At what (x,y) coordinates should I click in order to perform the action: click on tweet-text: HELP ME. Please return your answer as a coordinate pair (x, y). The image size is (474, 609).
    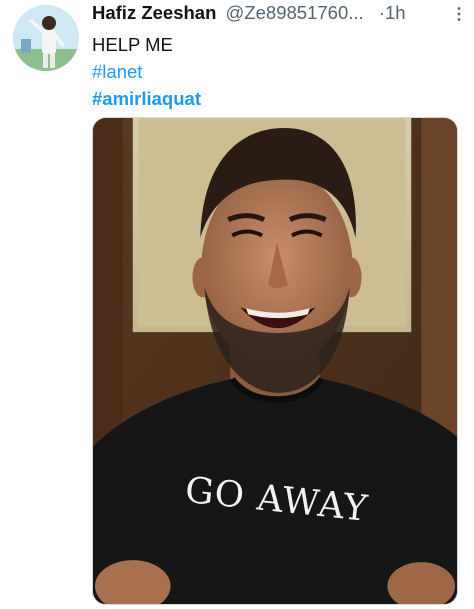
    Looking at the image, I should click on (132, 44).